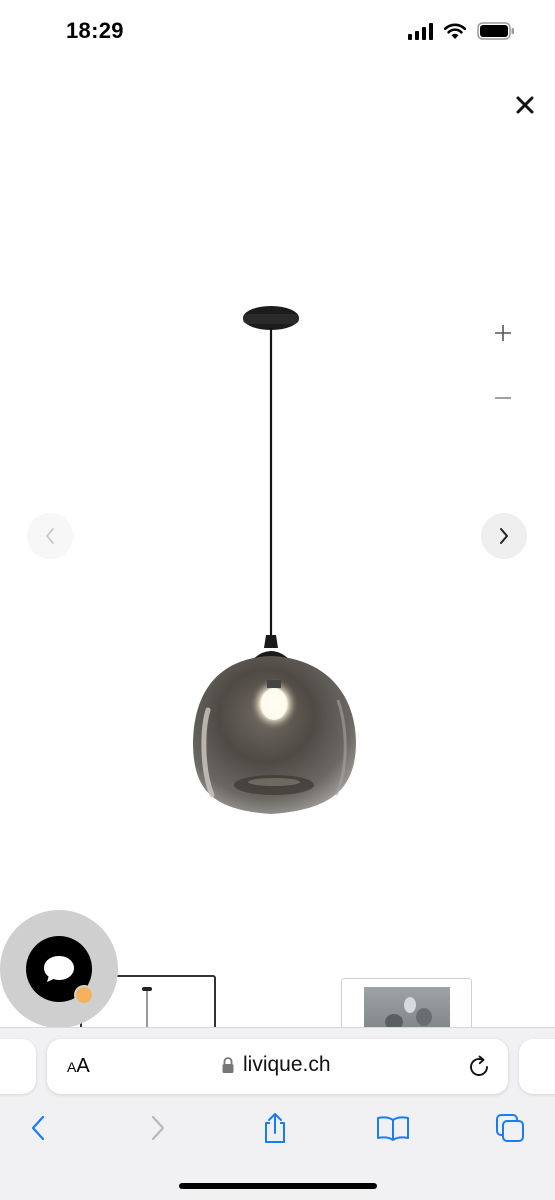 The height and width of the screenshot is (1200, 555). I want to click on minus-icon, so click(503, 398).